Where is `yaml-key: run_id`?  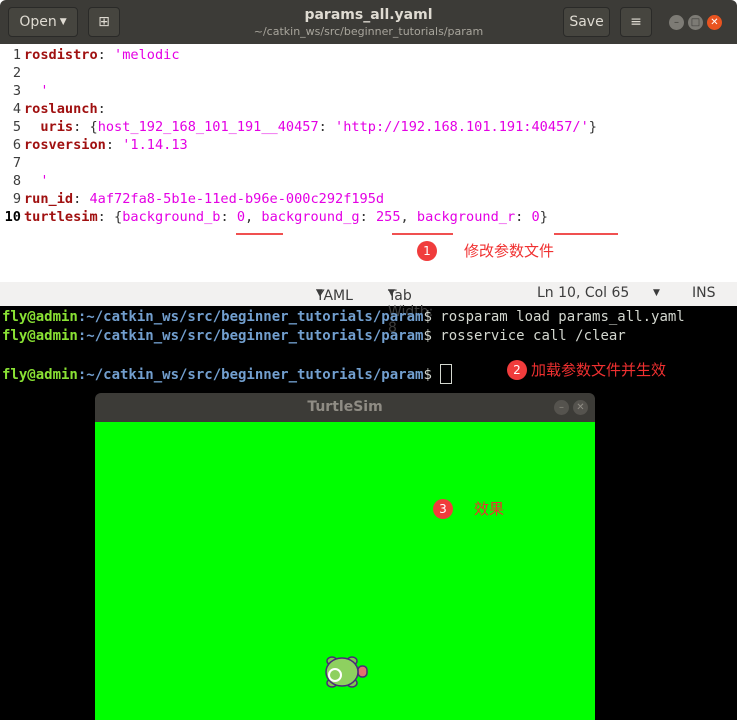
yaml-key: run_id is located at coordinates (49, 199).